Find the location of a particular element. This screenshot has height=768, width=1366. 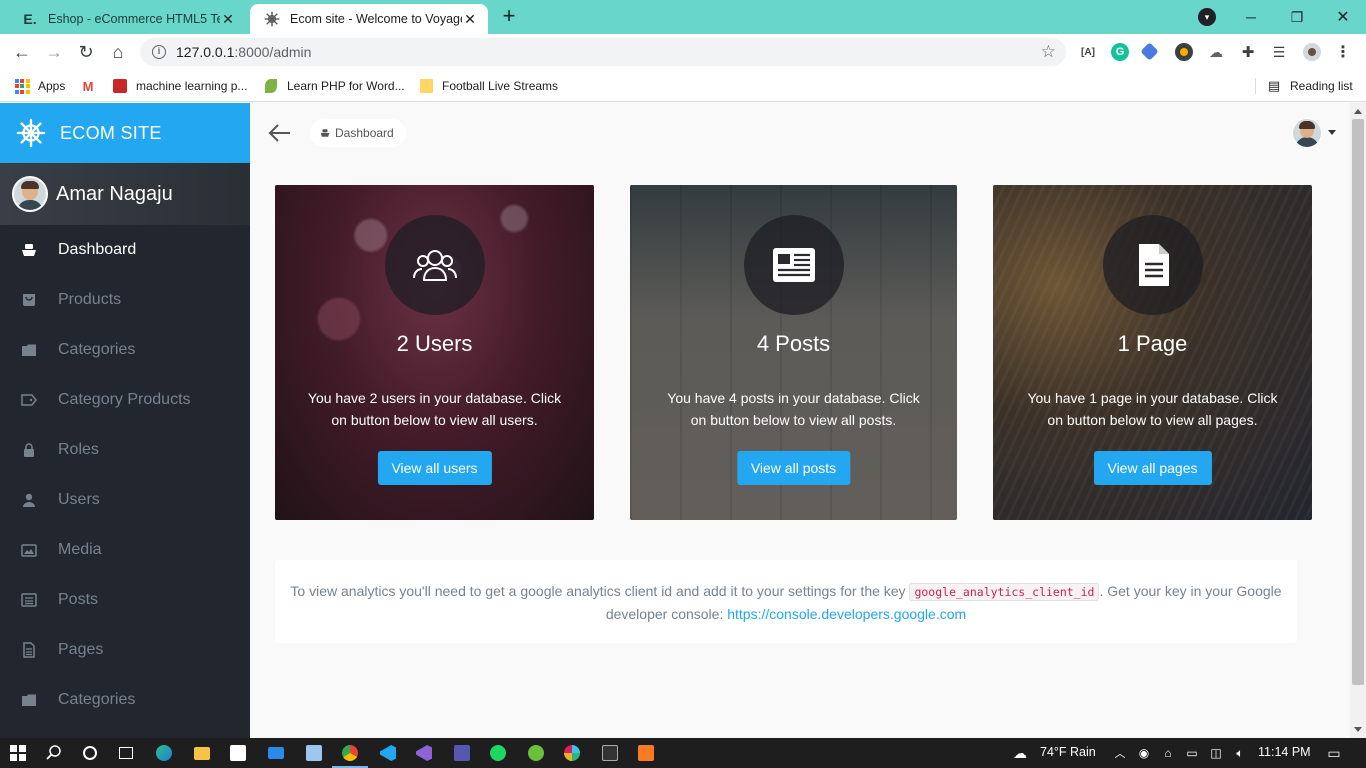

sidebar-item-label: Category Products is located at coordinates (124, 399).